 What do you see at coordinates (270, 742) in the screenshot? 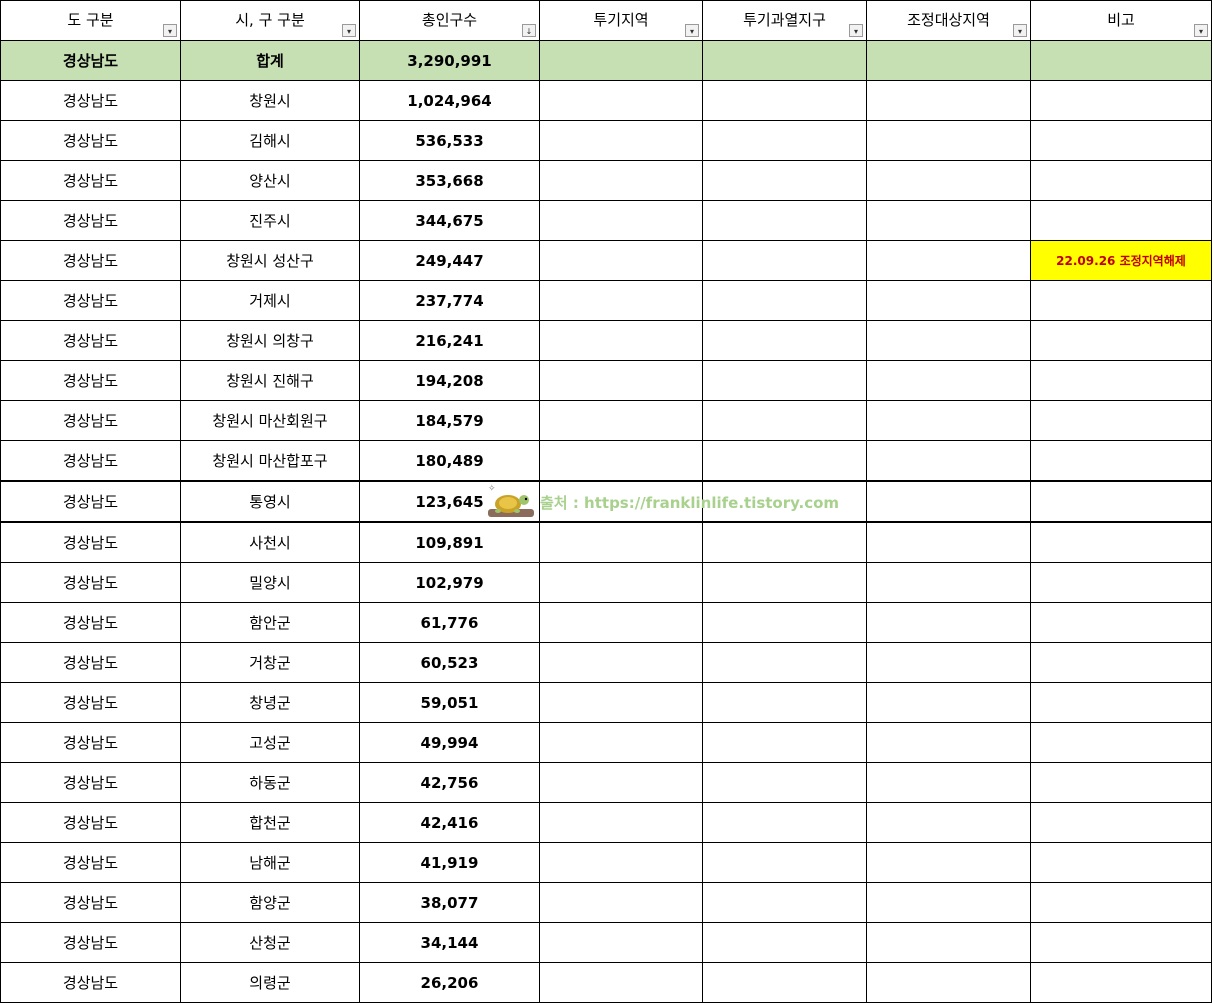
I see `cell-city: 고성군` at bounding box center [270, 742].